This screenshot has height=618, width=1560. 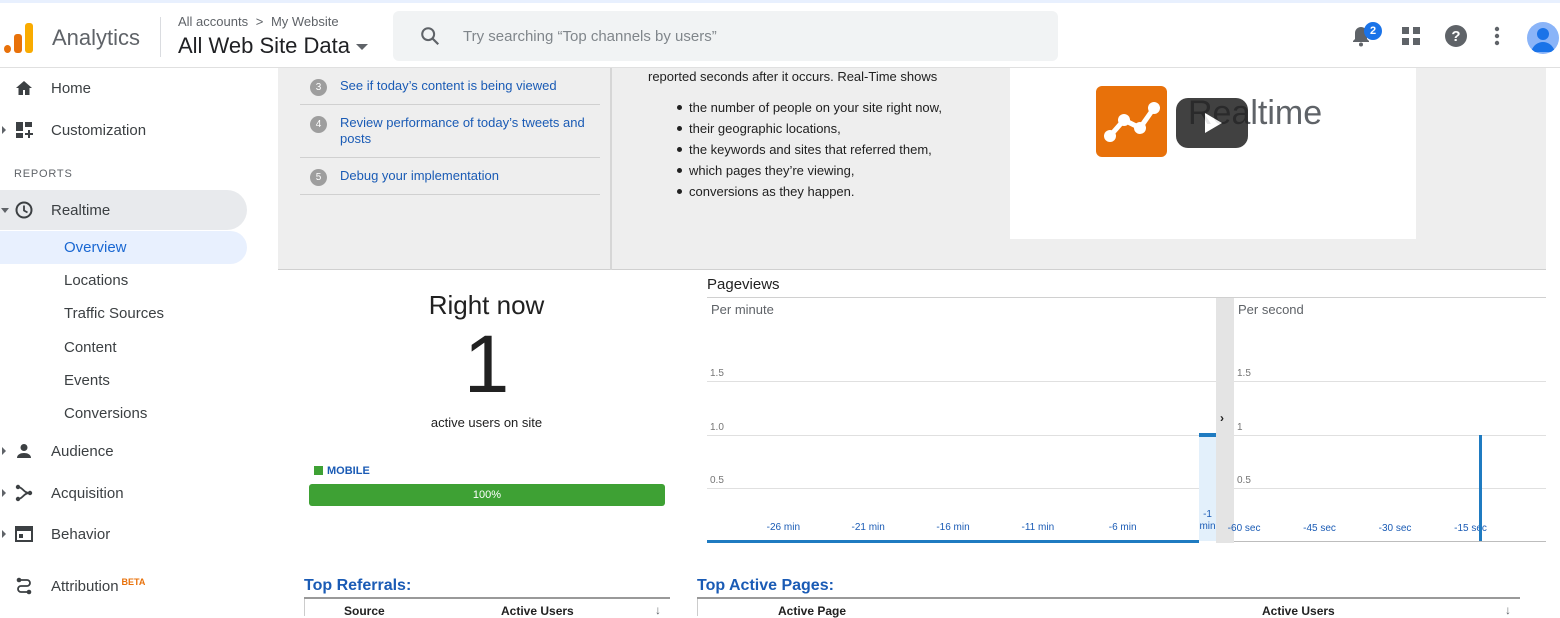 I want to click on sidebar-item-audience: Audience, so click(x=123, y=451).